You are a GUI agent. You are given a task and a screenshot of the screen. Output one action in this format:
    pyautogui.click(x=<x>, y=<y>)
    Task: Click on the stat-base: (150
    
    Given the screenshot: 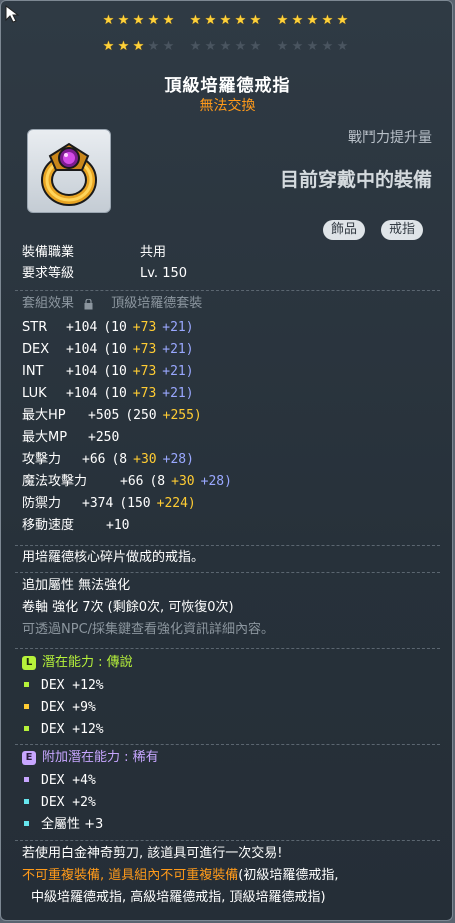 What is the action you would take?
    pyautogui.click(x=135, y=503)
    